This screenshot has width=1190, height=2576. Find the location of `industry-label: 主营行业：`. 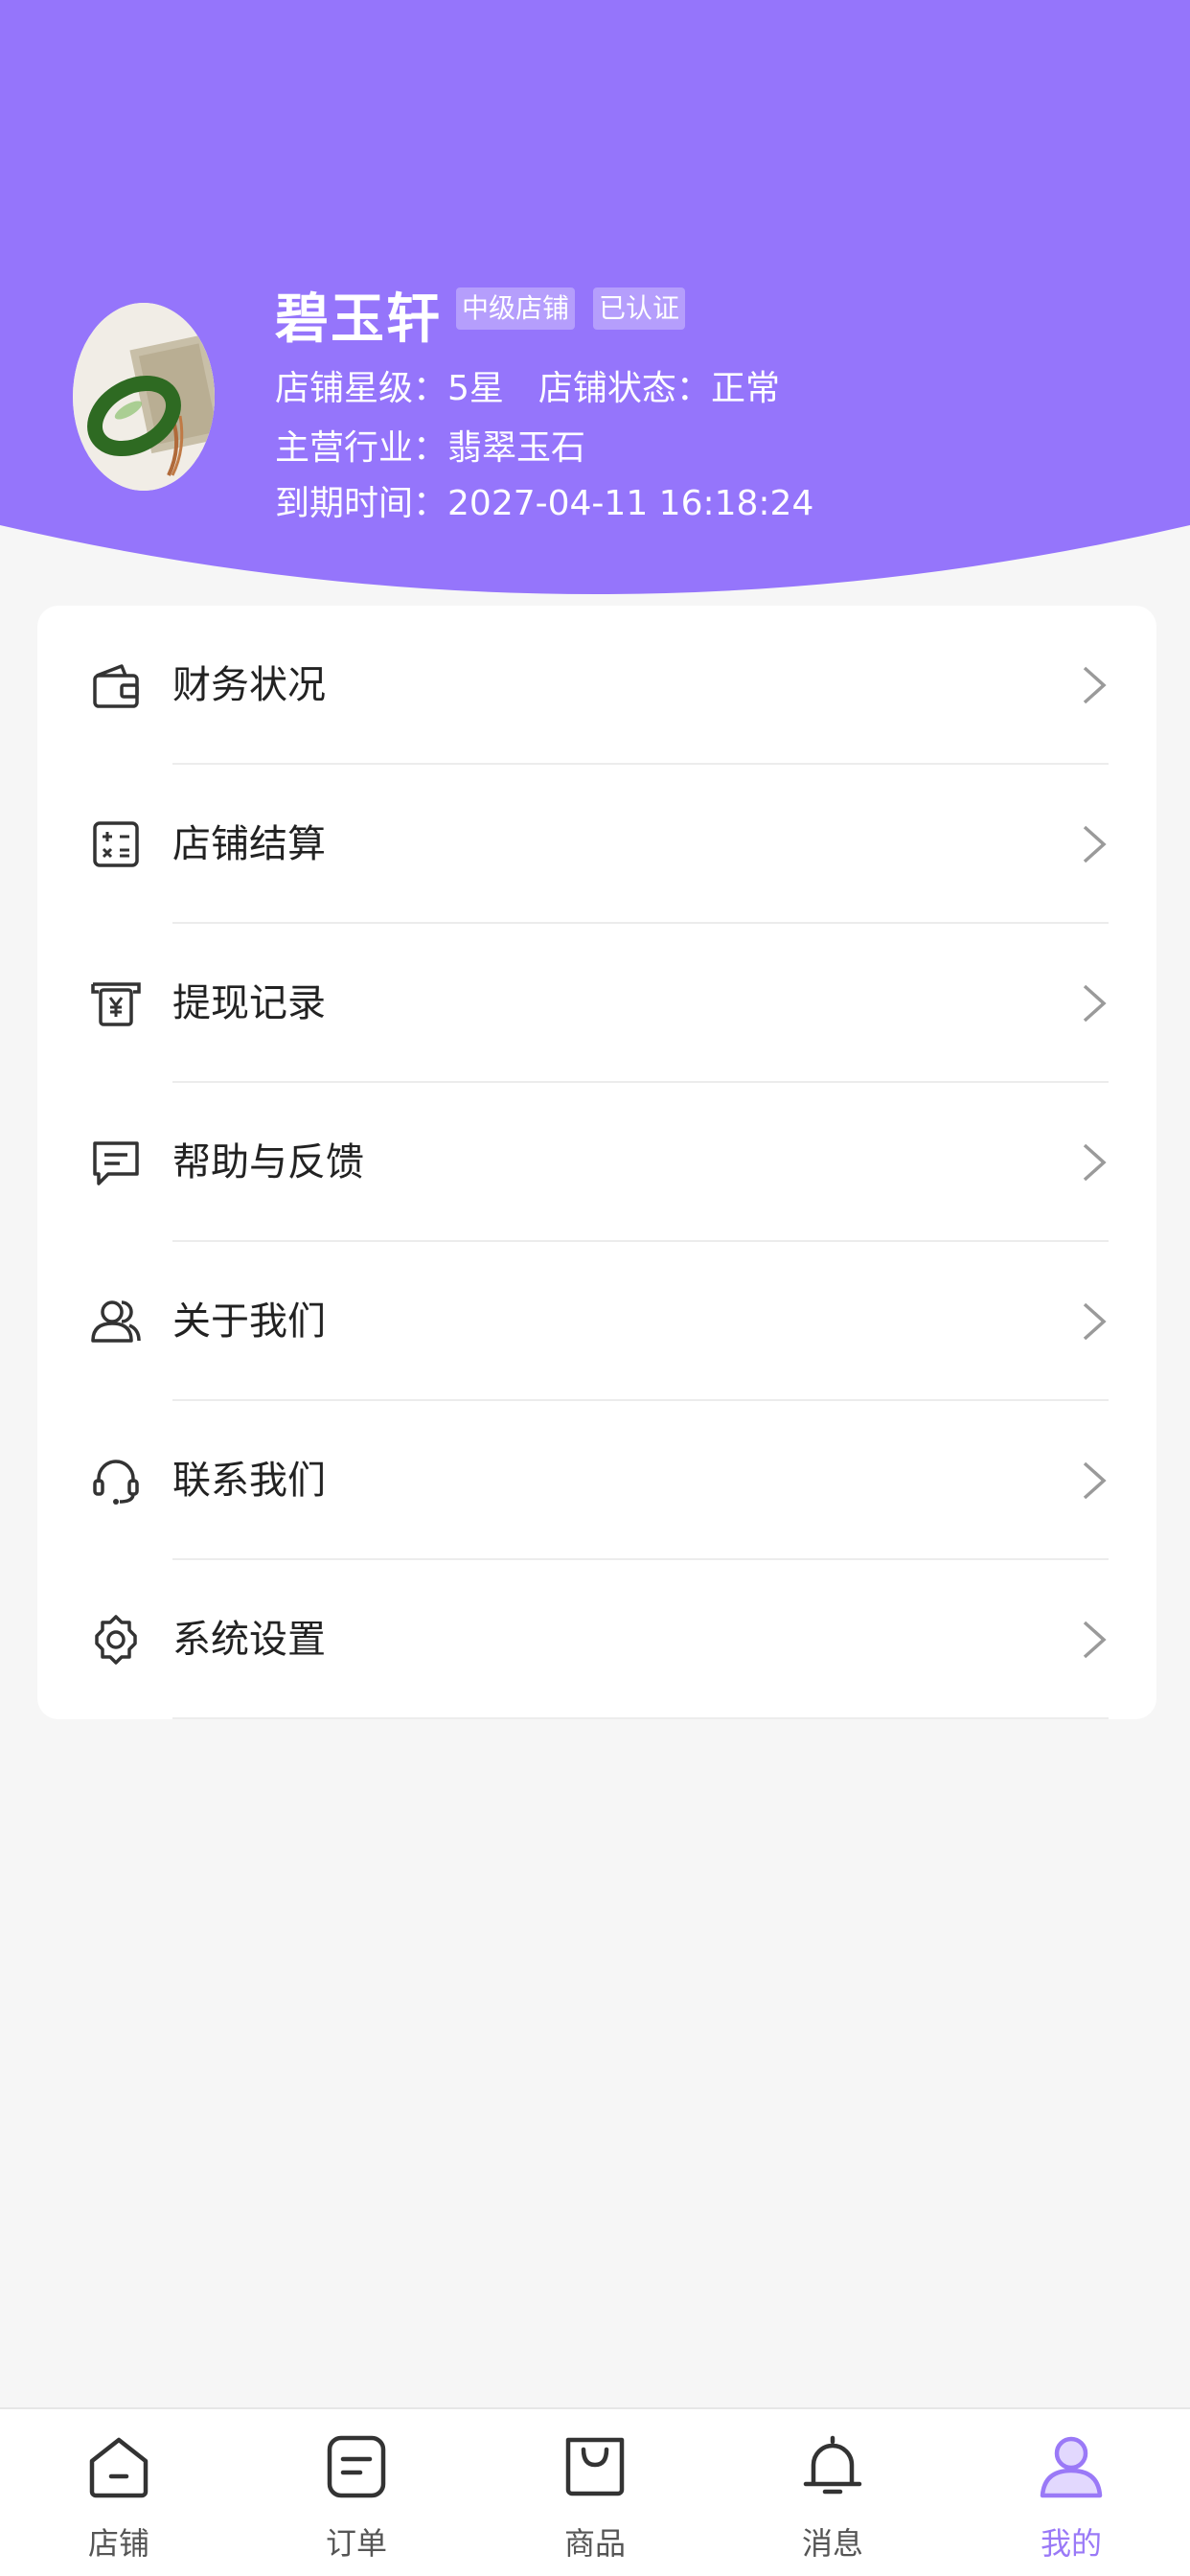

industry-label: 主营行业： is located at coordinates (362, 448).